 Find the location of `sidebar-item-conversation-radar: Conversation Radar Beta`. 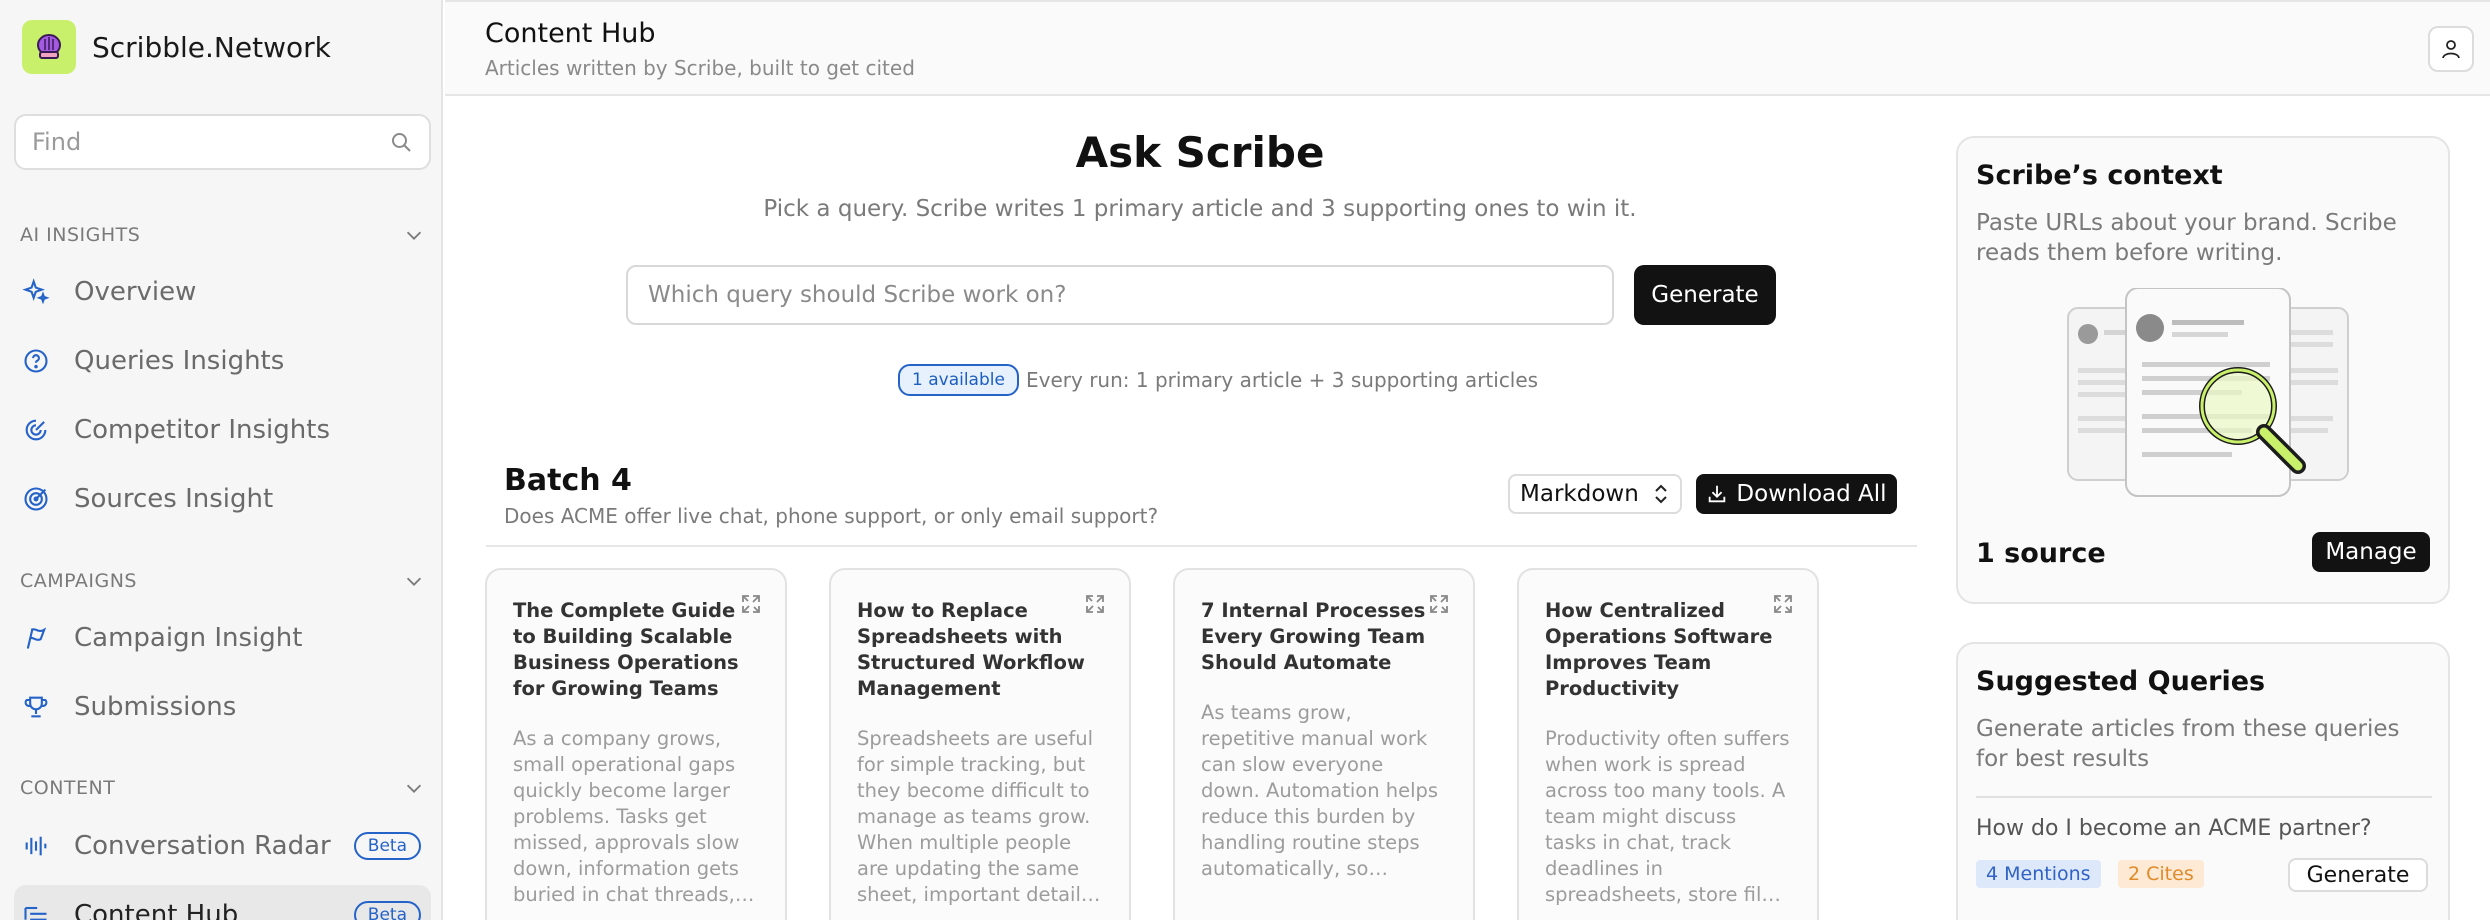

sidebar-item-conversation-radar: Conversation Radar Beta is located at coordinates (222, 846).